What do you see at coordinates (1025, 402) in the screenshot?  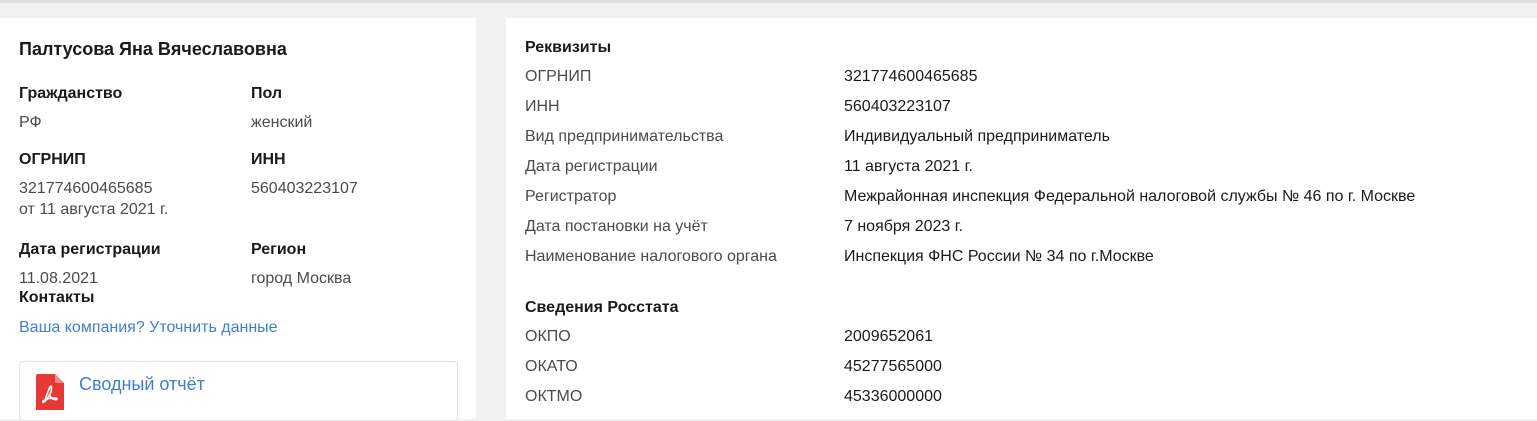 I see `rosstat-row-oktmo: ОКТМО 45336000000` at bounding box center [1025, 402].